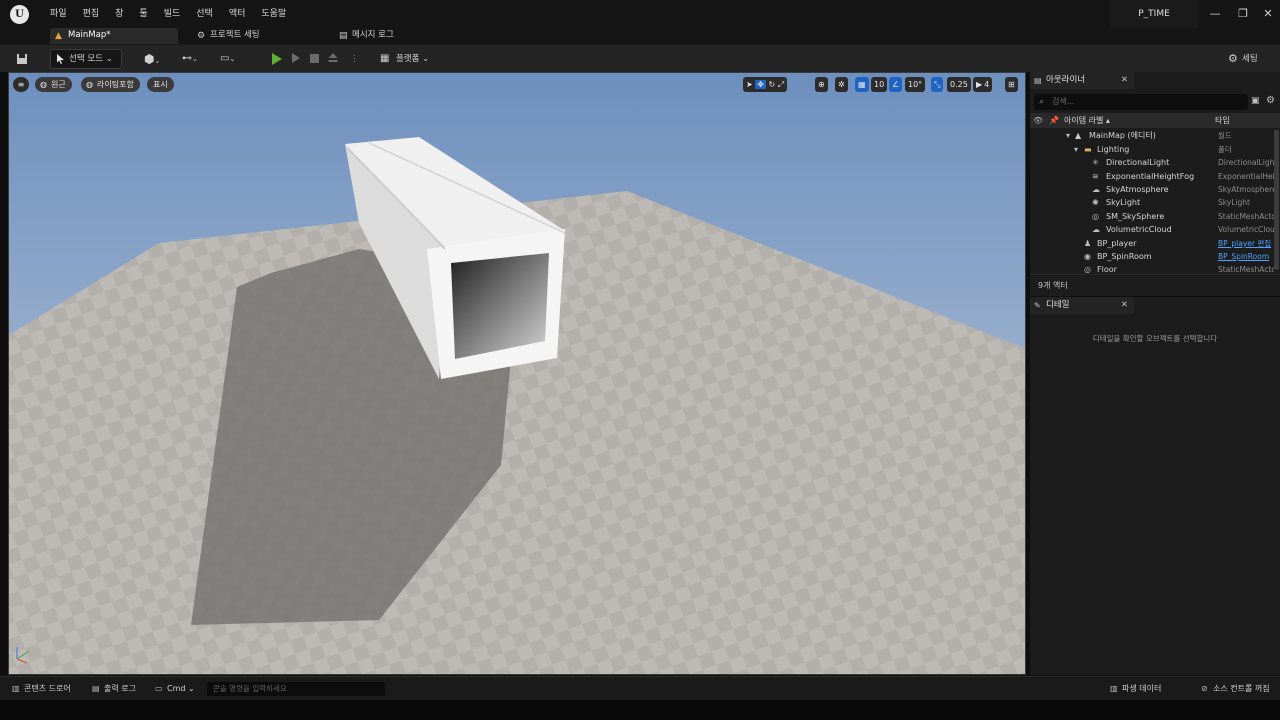  I want to click on output-log-button: ▤ 출력 로그, so click(114, 689).